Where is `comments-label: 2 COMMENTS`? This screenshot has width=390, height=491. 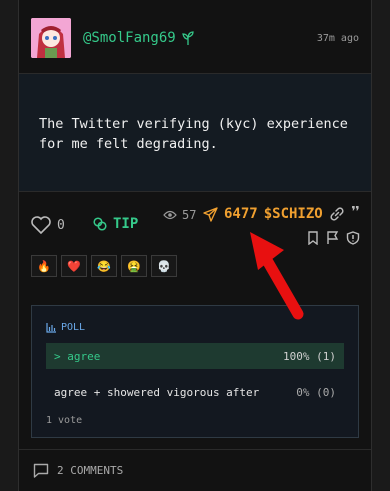 comments-label: 2 COMMENTS is located at coordinates (90, 470).